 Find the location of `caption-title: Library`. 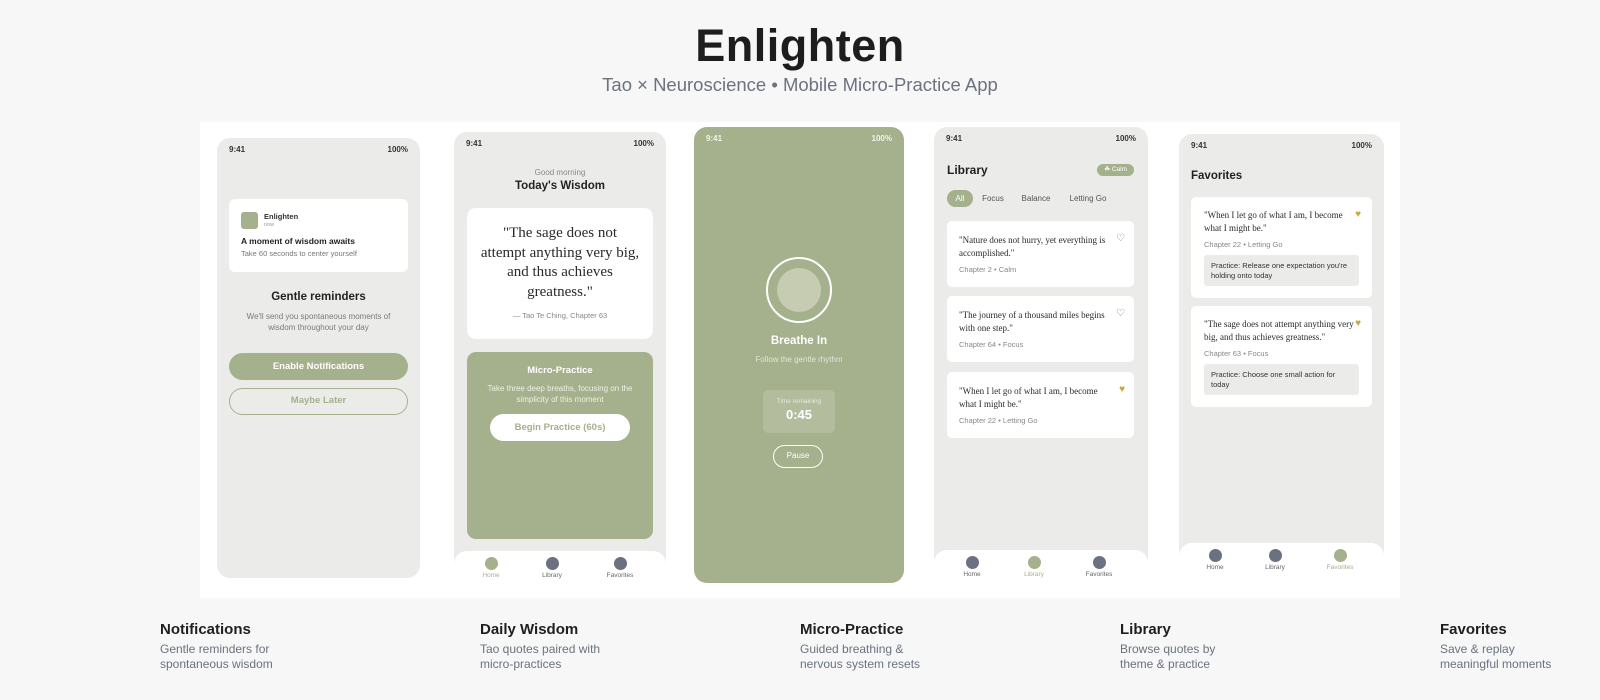

caption-title: Library is located at coordinates (1145, 629).